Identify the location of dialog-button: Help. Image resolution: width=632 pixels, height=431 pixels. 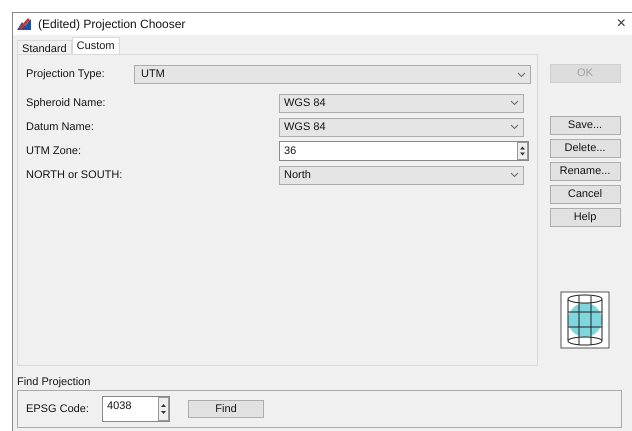
(585, 217).